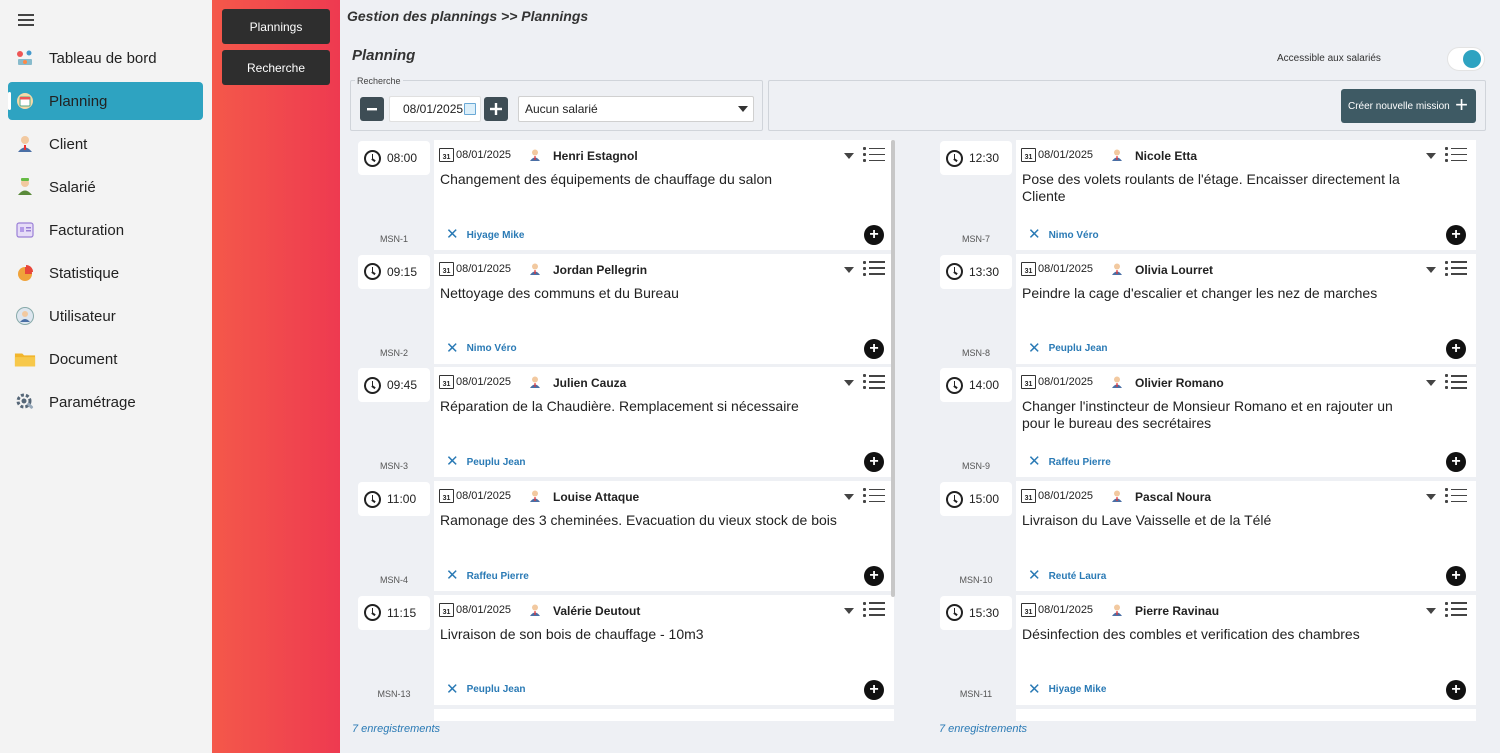  What do you see at coordinates (496, 109) in the screenshot?
I see `next-day-button` at bounding box center [496, 109].